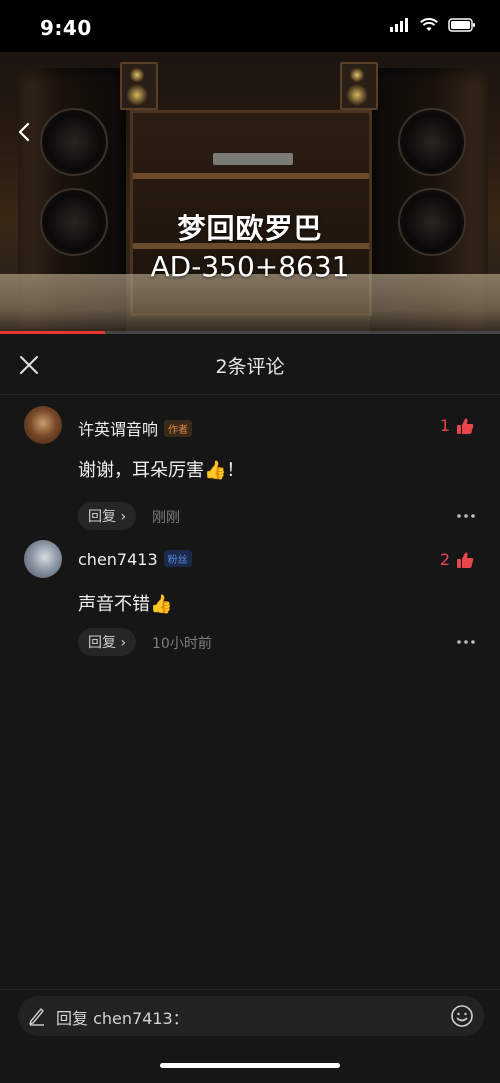 The height and width of the screenshot is (1083, 500). I want to click on comment-text: 谢谢，耳朵厉害👍！, so click(161, 470).